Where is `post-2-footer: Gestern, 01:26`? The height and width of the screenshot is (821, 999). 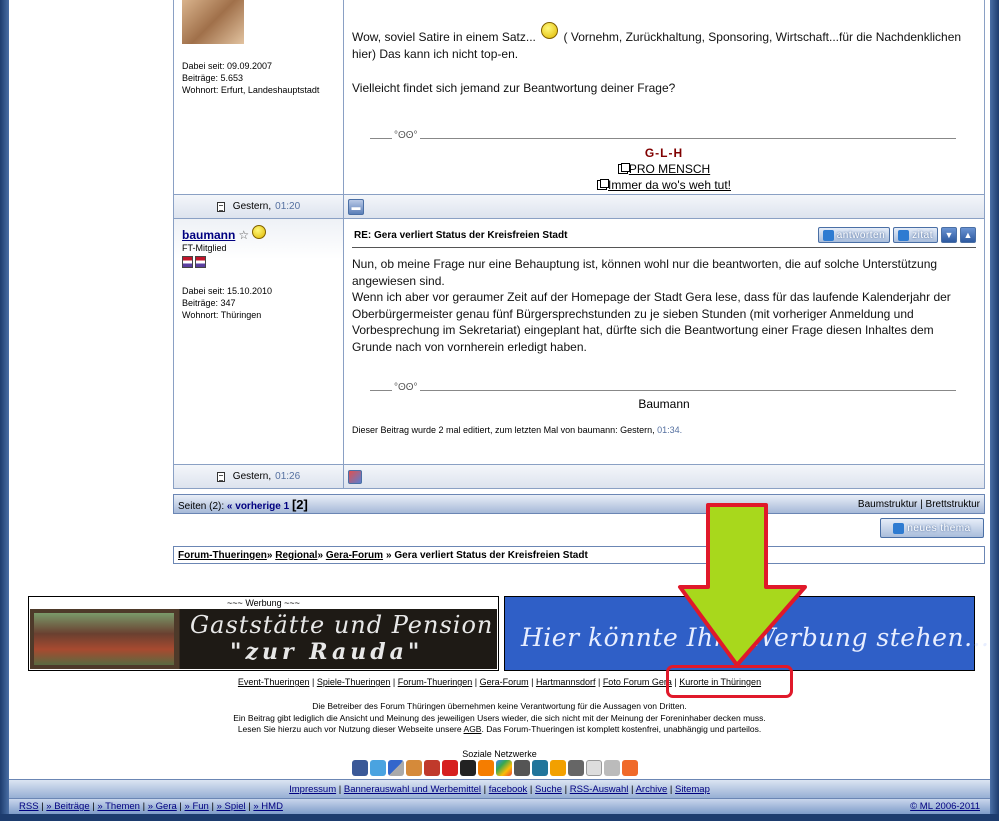
post-2-footer: Gestern, 01:26 is located at coordinates (579, 476).